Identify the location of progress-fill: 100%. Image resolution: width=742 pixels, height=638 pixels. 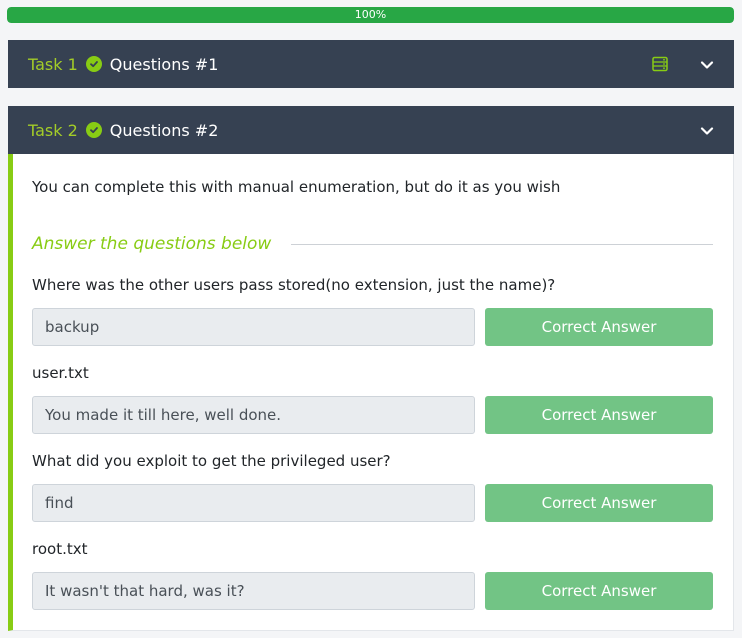
(370, 15).